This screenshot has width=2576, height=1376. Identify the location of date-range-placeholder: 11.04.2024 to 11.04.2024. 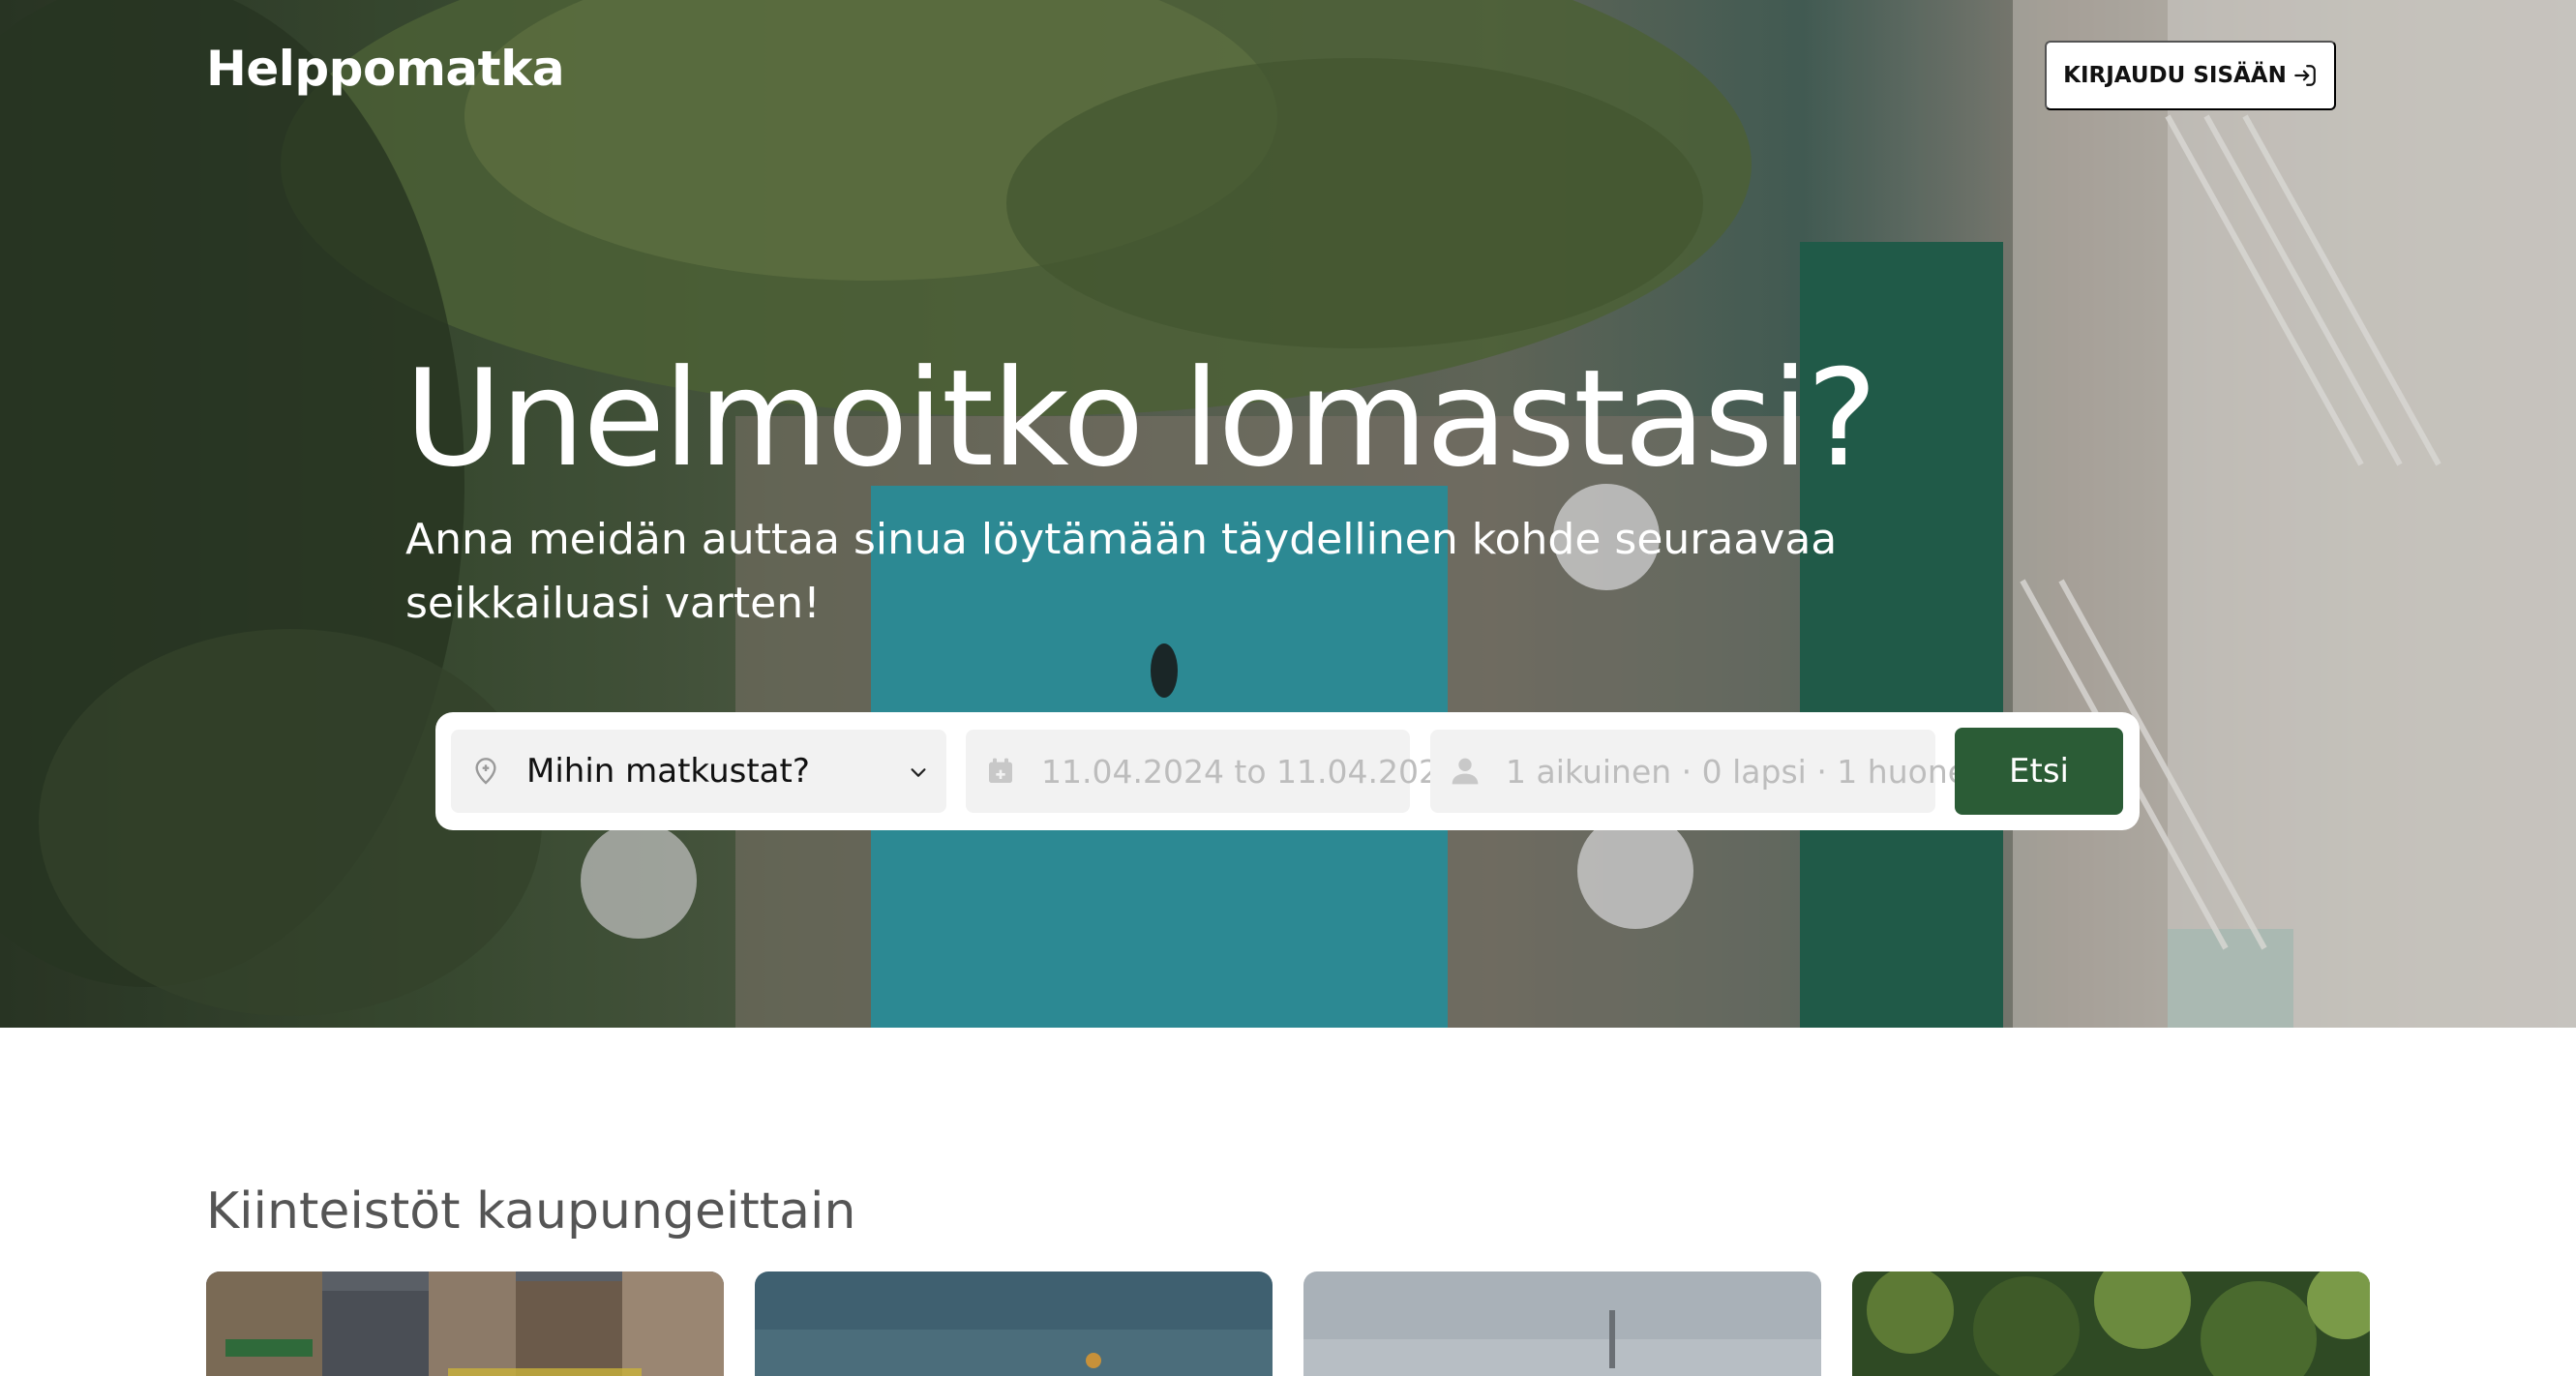
(1250, 771).